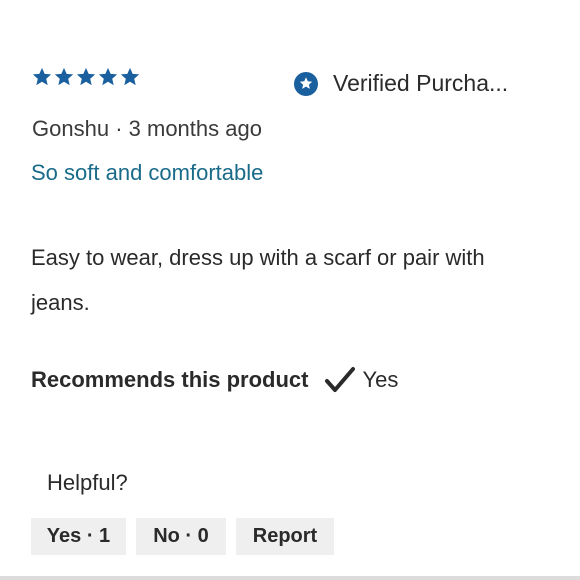 Image resolution: width=580 pixels, height=580 pixels. I want to click on helpful-no-button: No · 0, so click(181, 536).